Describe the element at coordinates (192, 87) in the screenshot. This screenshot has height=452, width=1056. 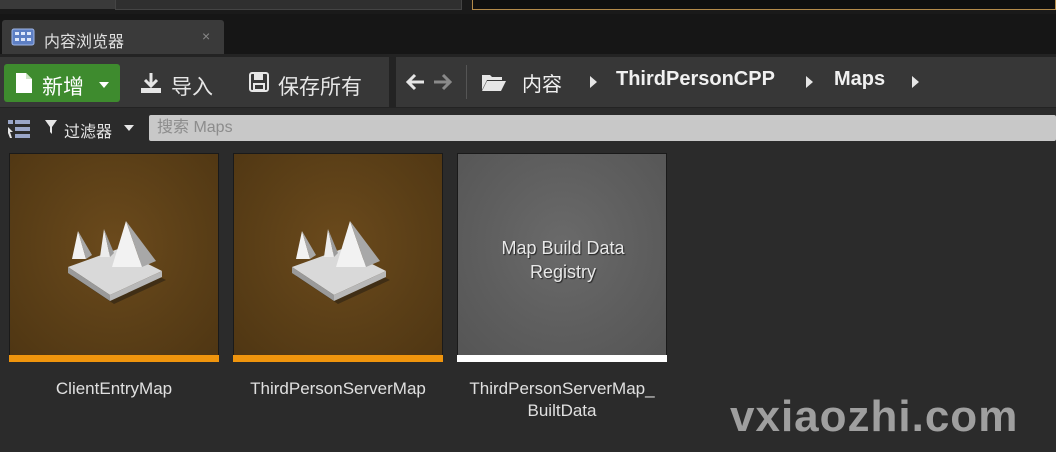
I see `import-label: 导入` at that location.